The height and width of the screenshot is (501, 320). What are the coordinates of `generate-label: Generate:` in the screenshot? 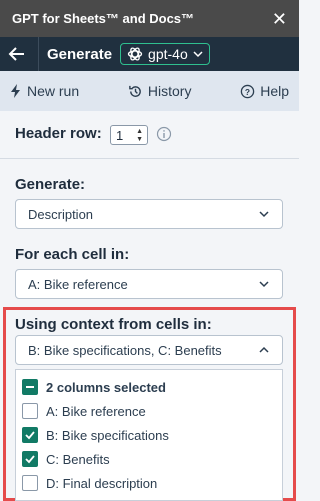 It's located at (50, 184).